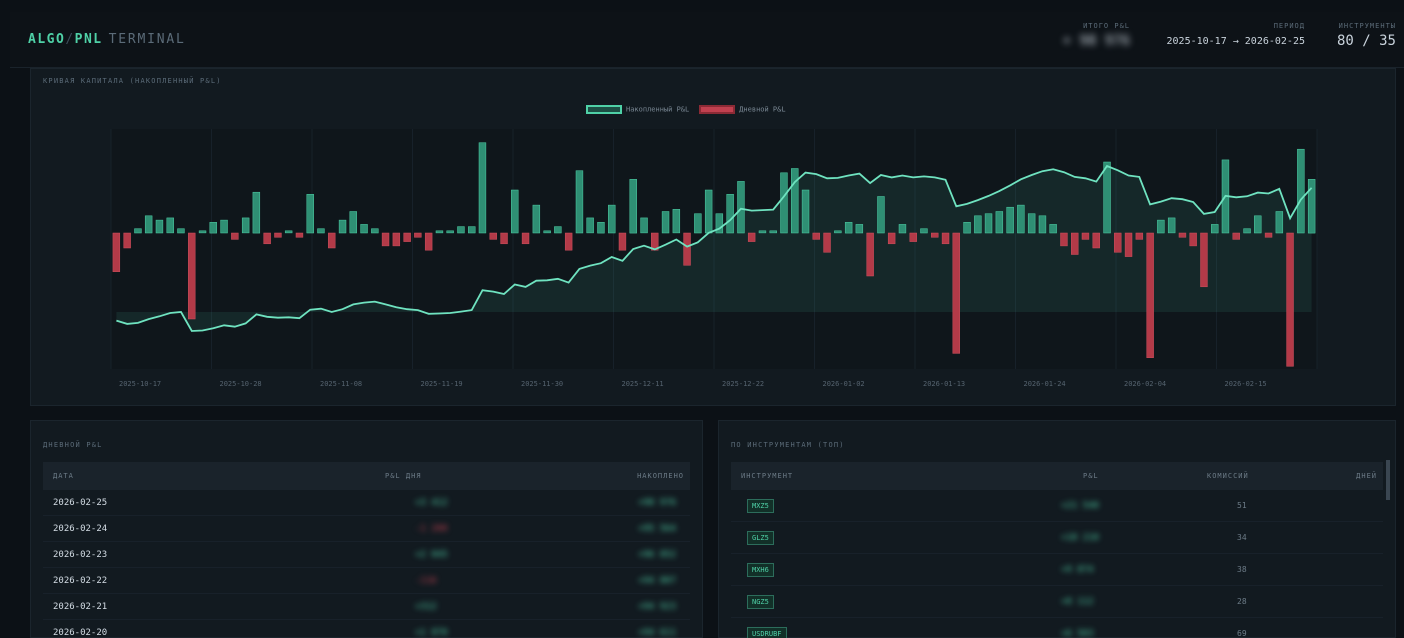 This screenshot has height=638, width=1404. I want to click on instrument-tag: MXZ5, so click(760, 505).